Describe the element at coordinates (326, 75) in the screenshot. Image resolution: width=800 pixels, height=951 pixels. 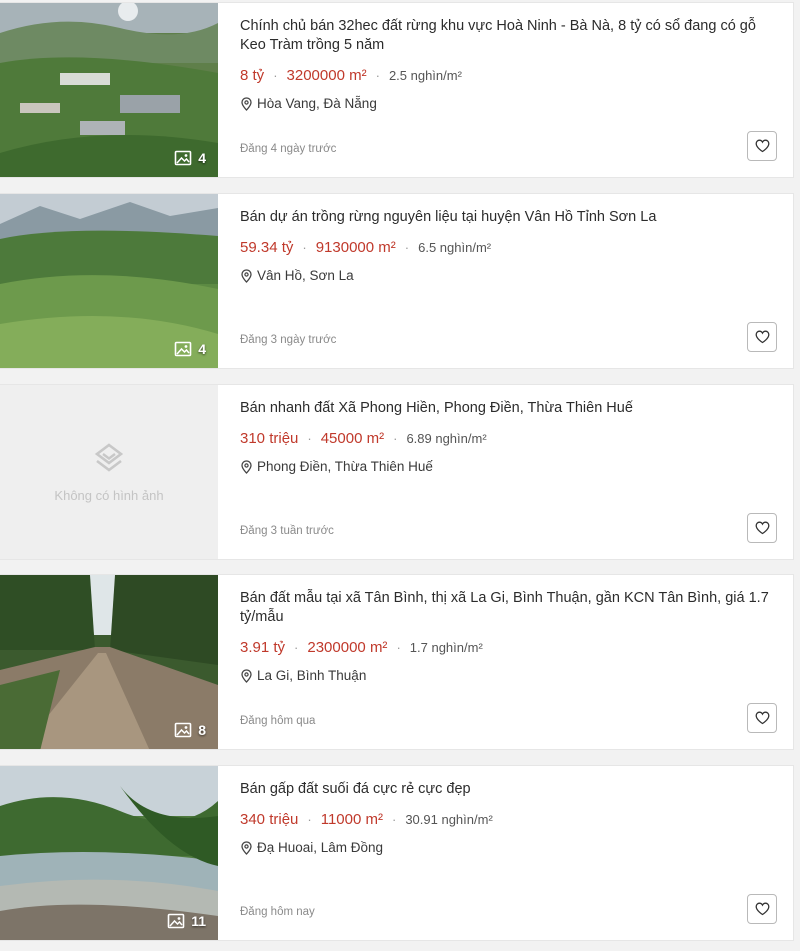
I see `listing-area: 3200000 m²` at that location.